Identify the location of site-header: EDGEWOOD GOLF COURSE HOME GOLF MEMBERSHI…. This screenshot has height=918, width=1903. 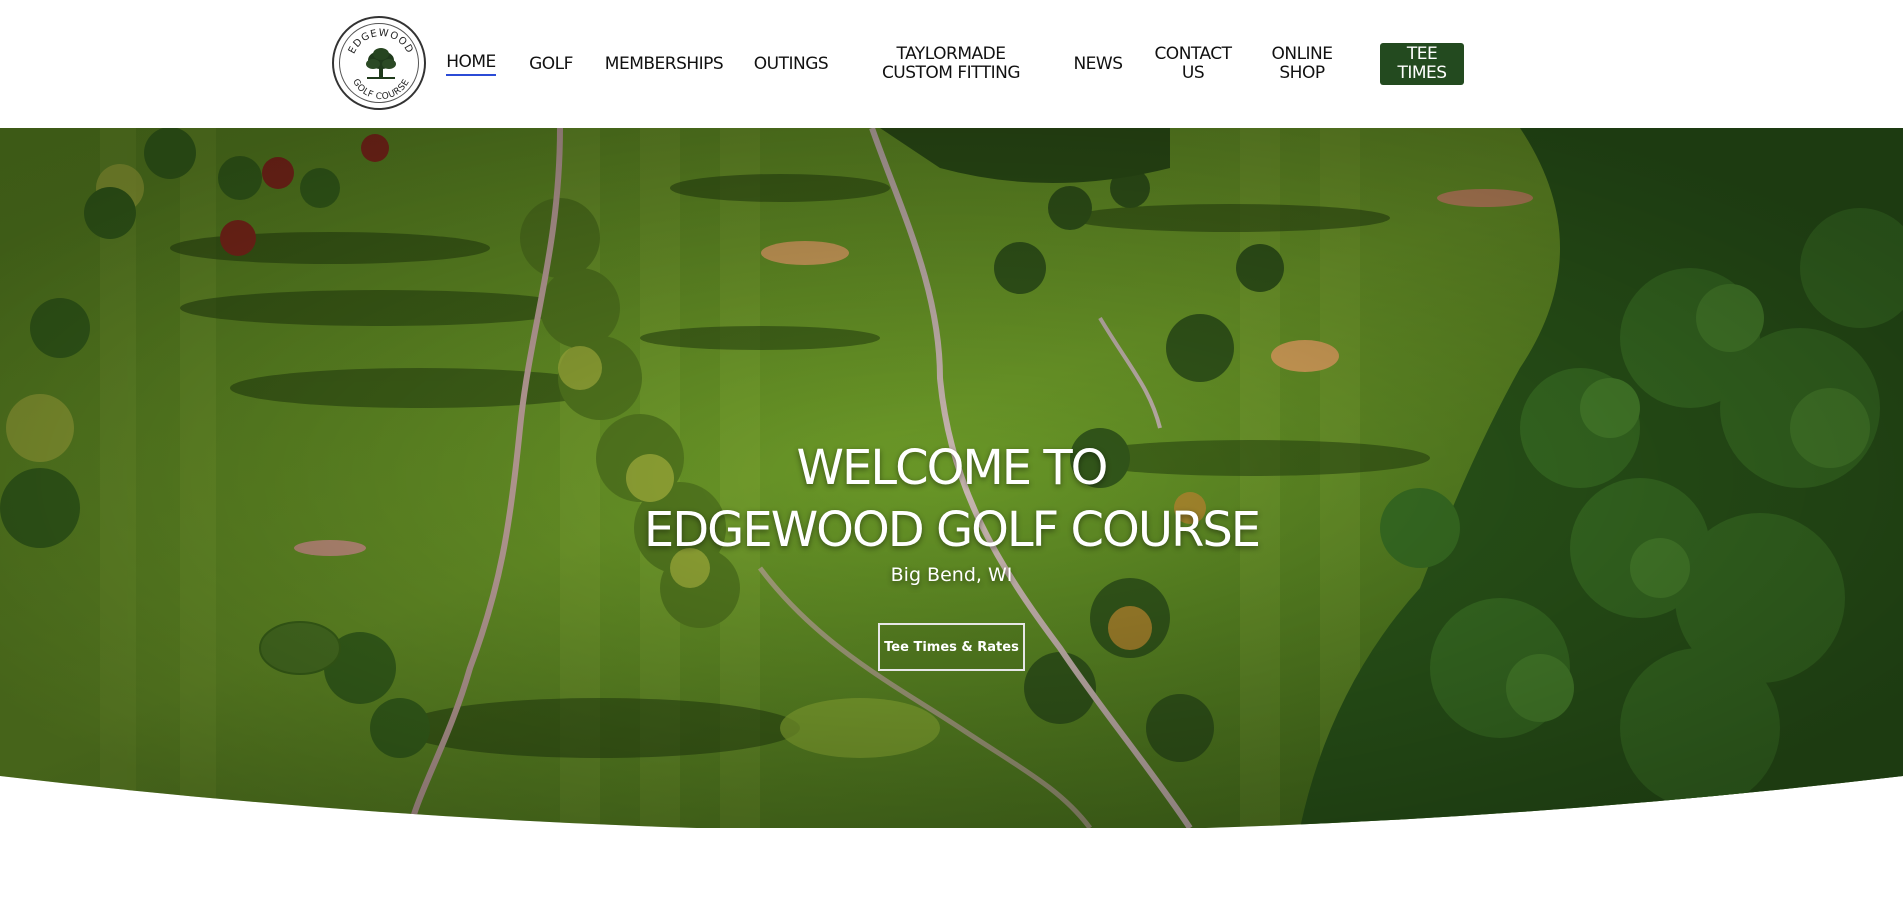
(951, 64).